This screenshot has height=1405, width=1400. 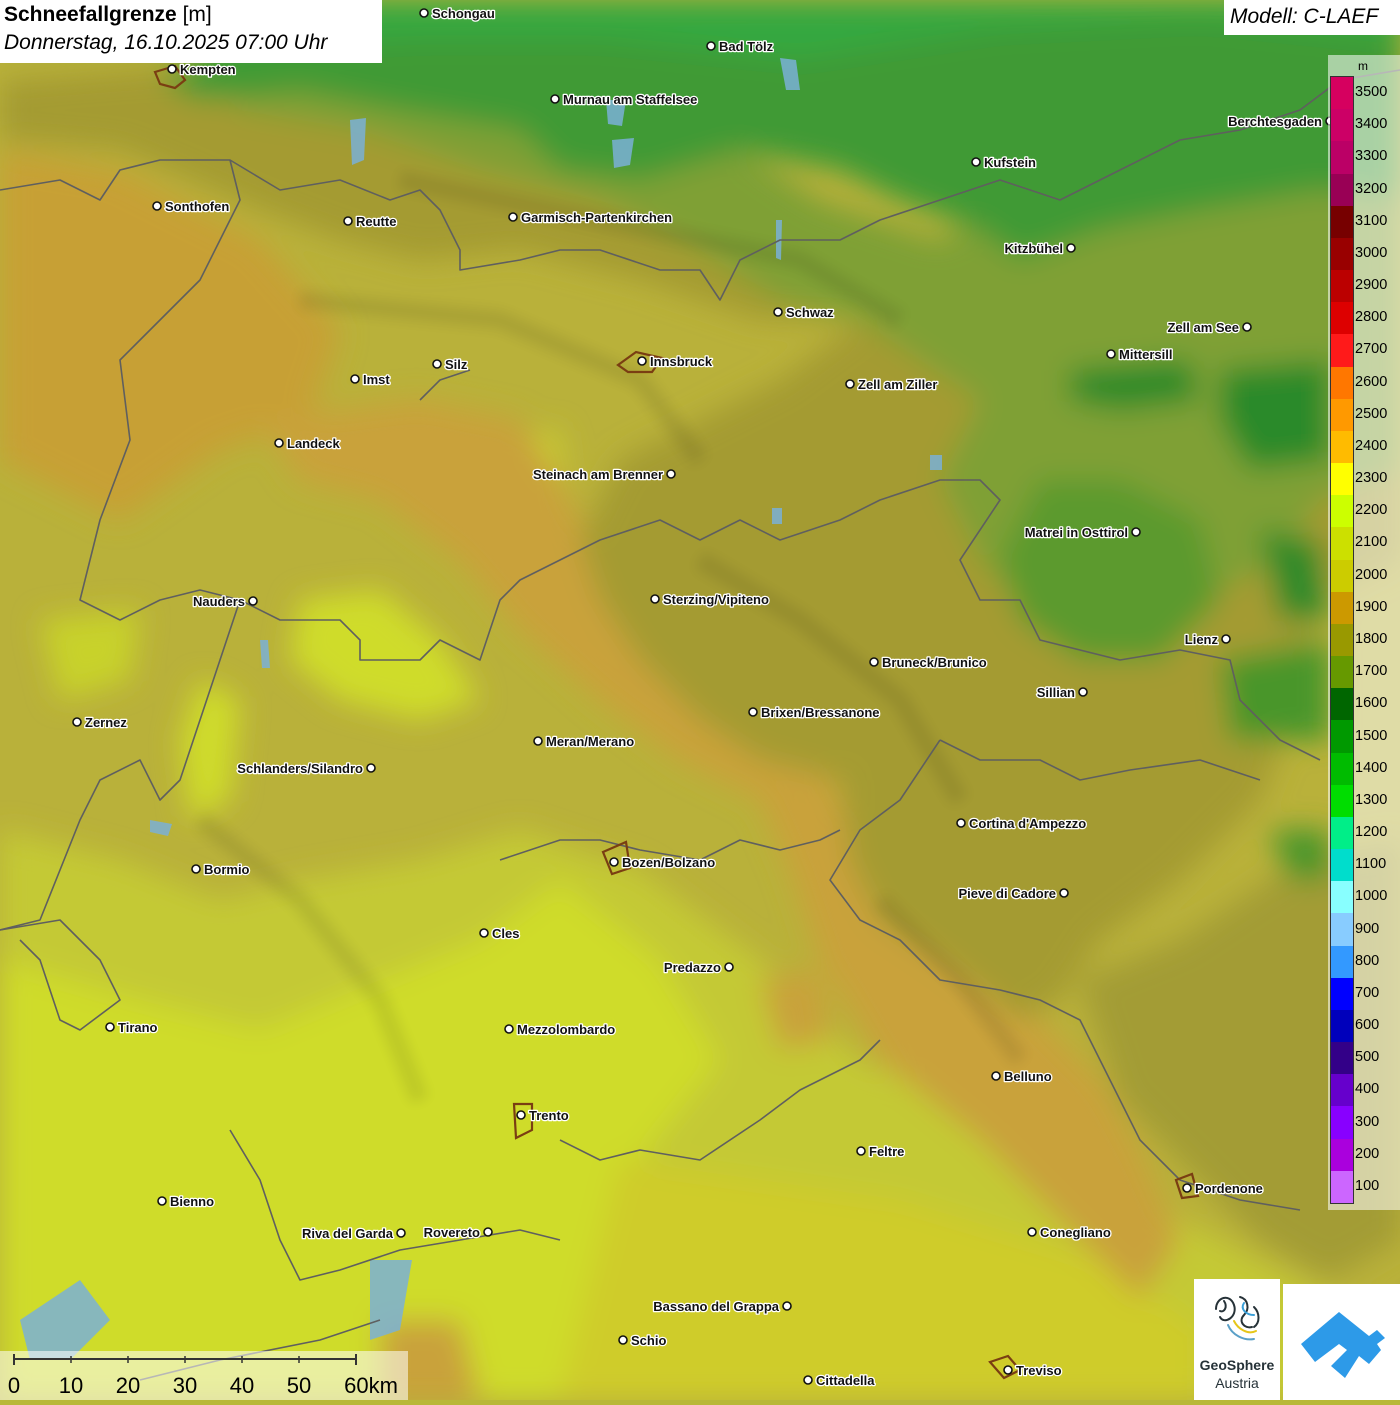 I want to click on city-label: Silz, so click(x=456, y=364).